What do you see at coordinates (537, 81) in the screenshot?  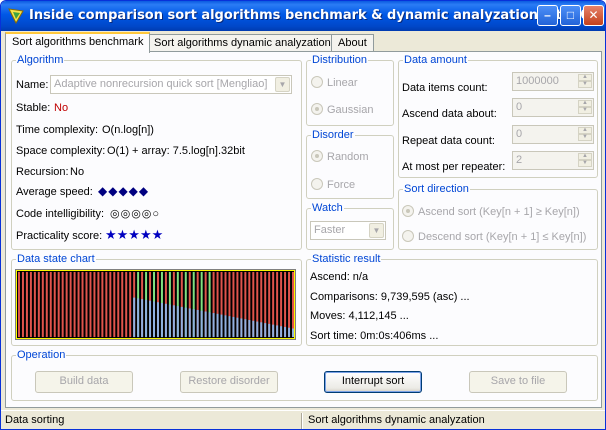 I see `data-items-count-value: 1000000` at bounding box center [537, 81].